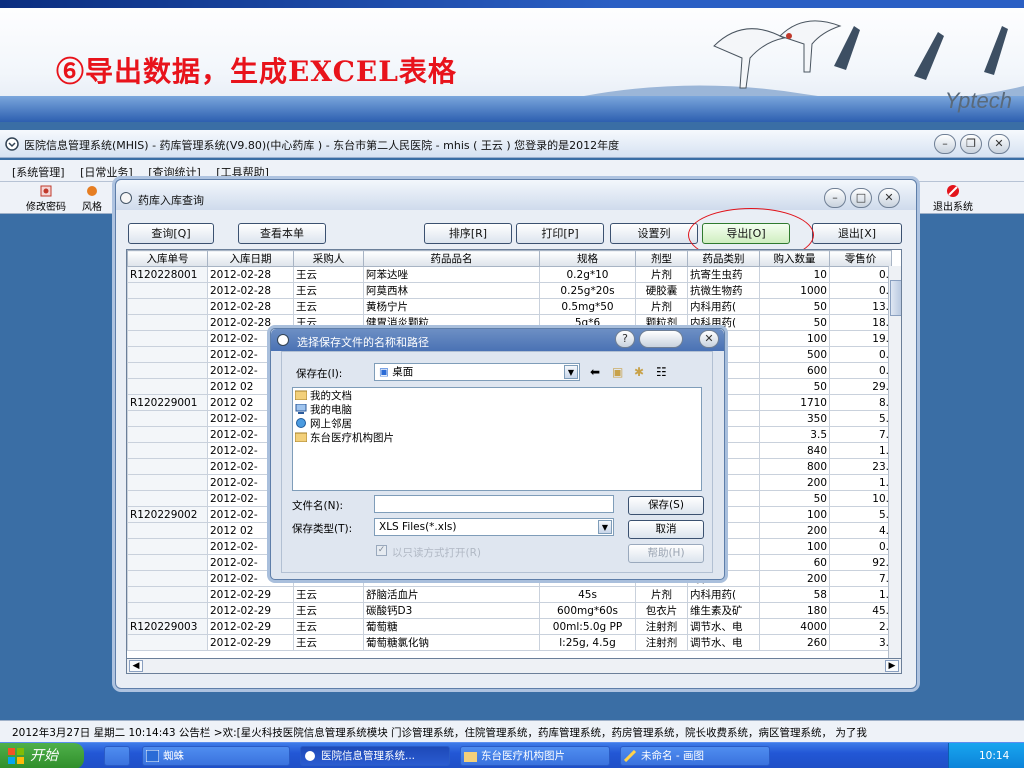 This screenshot has height=768, width=1024. I want to click on start-button: 开始, so click(42, 755).